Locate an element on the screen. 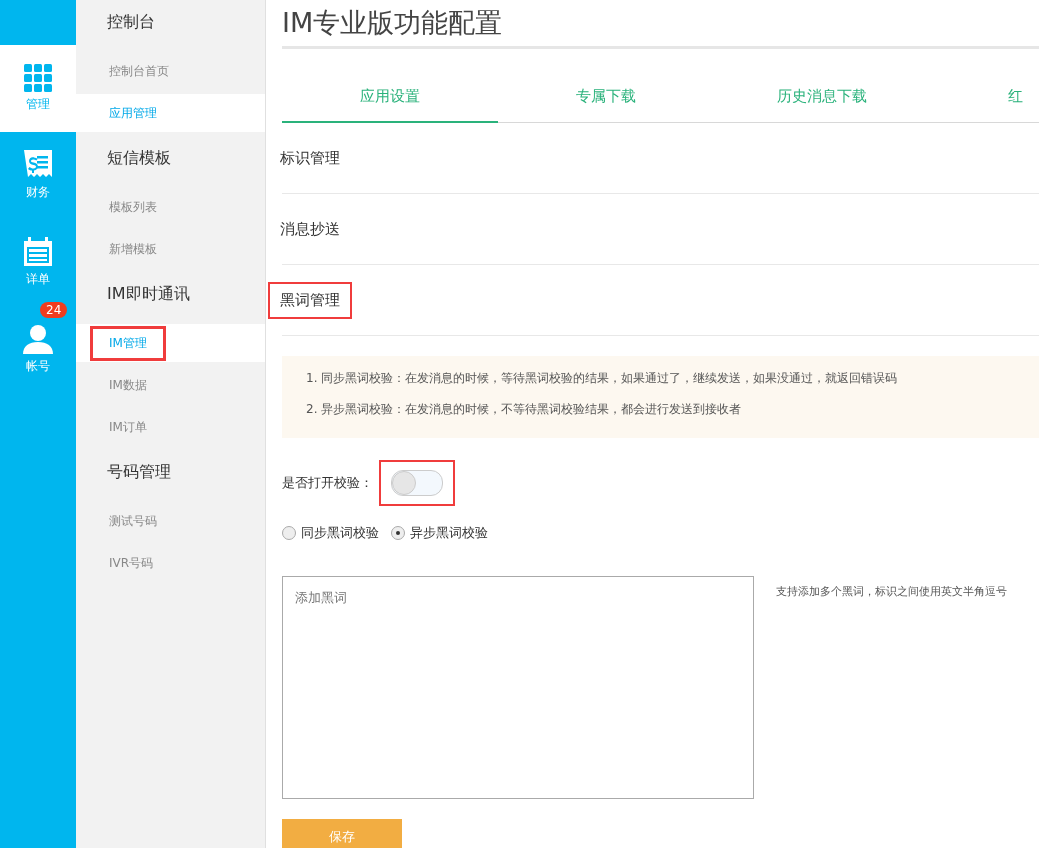  count-badge: 24 is located at coordinates (54, 310).